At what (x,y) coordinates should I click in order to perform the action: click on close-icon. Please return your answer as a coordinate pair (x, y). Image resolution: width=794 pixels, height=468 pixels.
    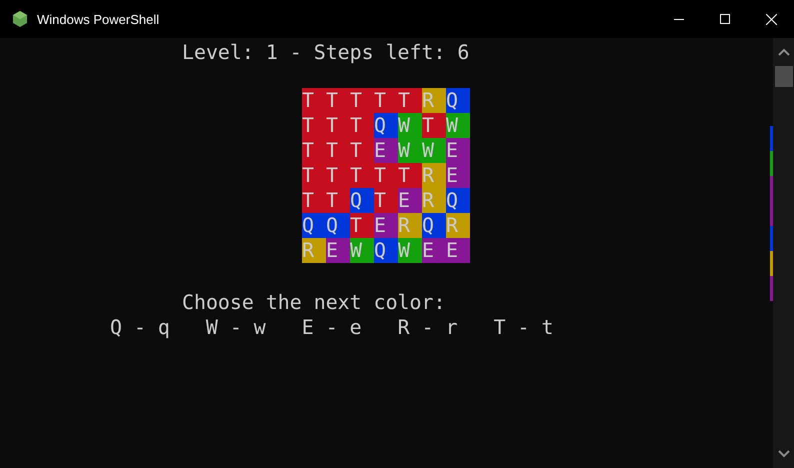
    Looking at the image, I should click on (771, 19).